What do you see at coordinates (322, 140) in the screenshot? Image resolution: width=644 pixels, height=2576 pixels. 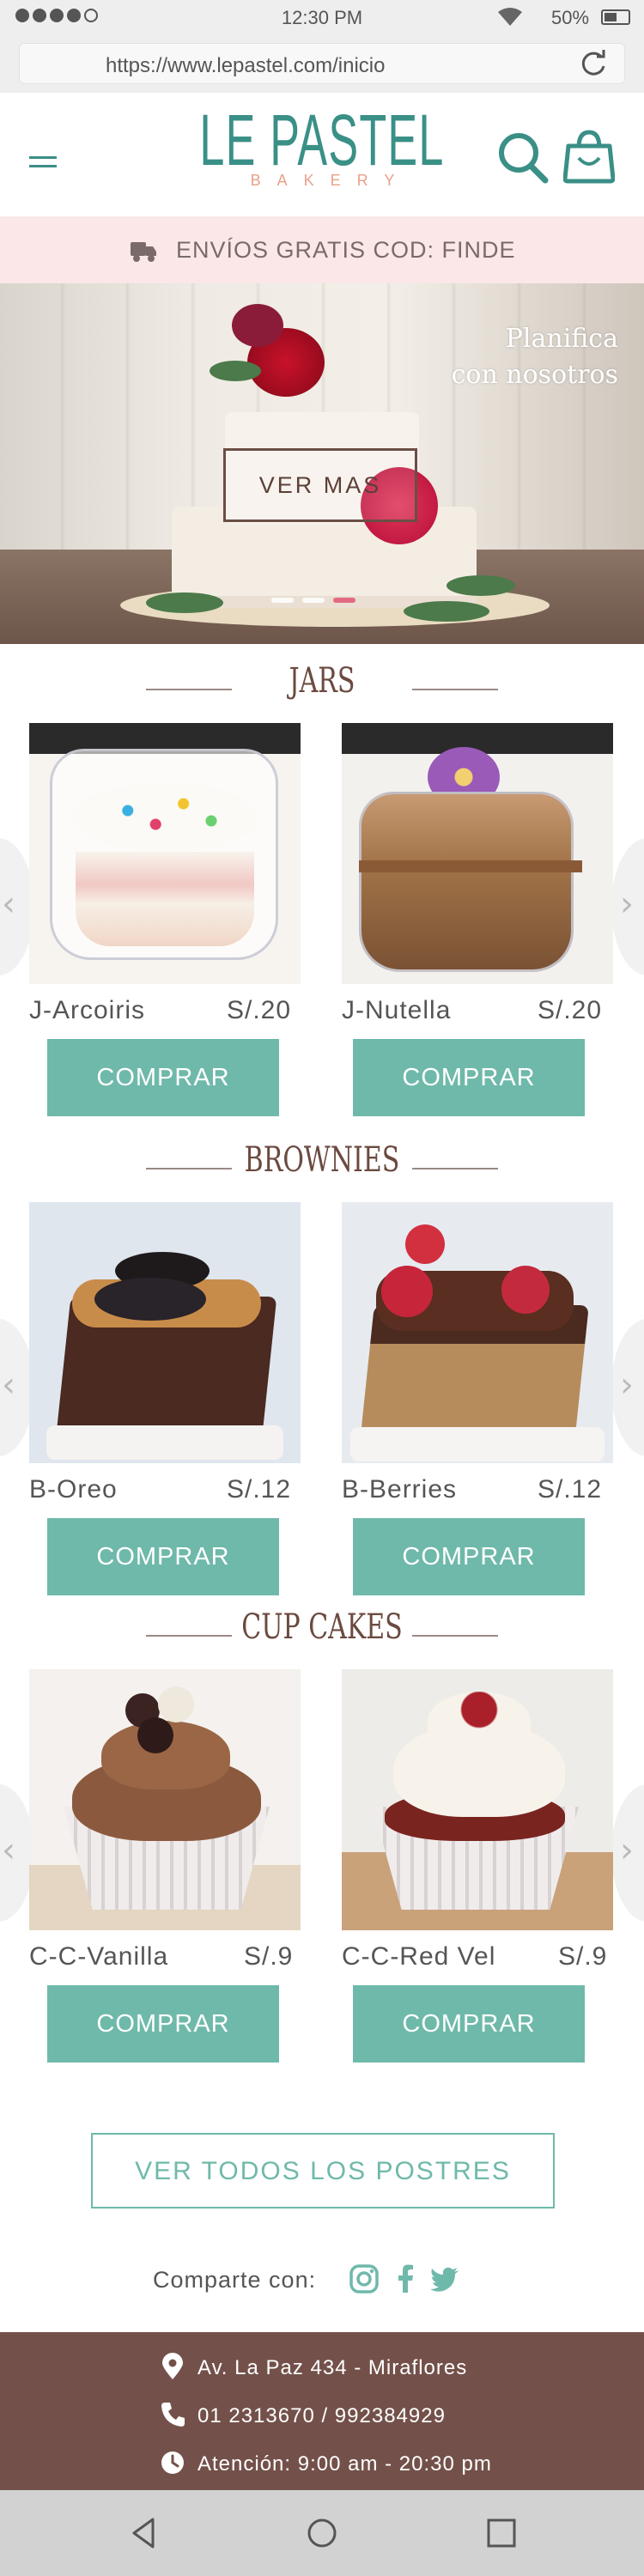 I see `logo-main: LE PASTEL` at bounding box center [322, 140].